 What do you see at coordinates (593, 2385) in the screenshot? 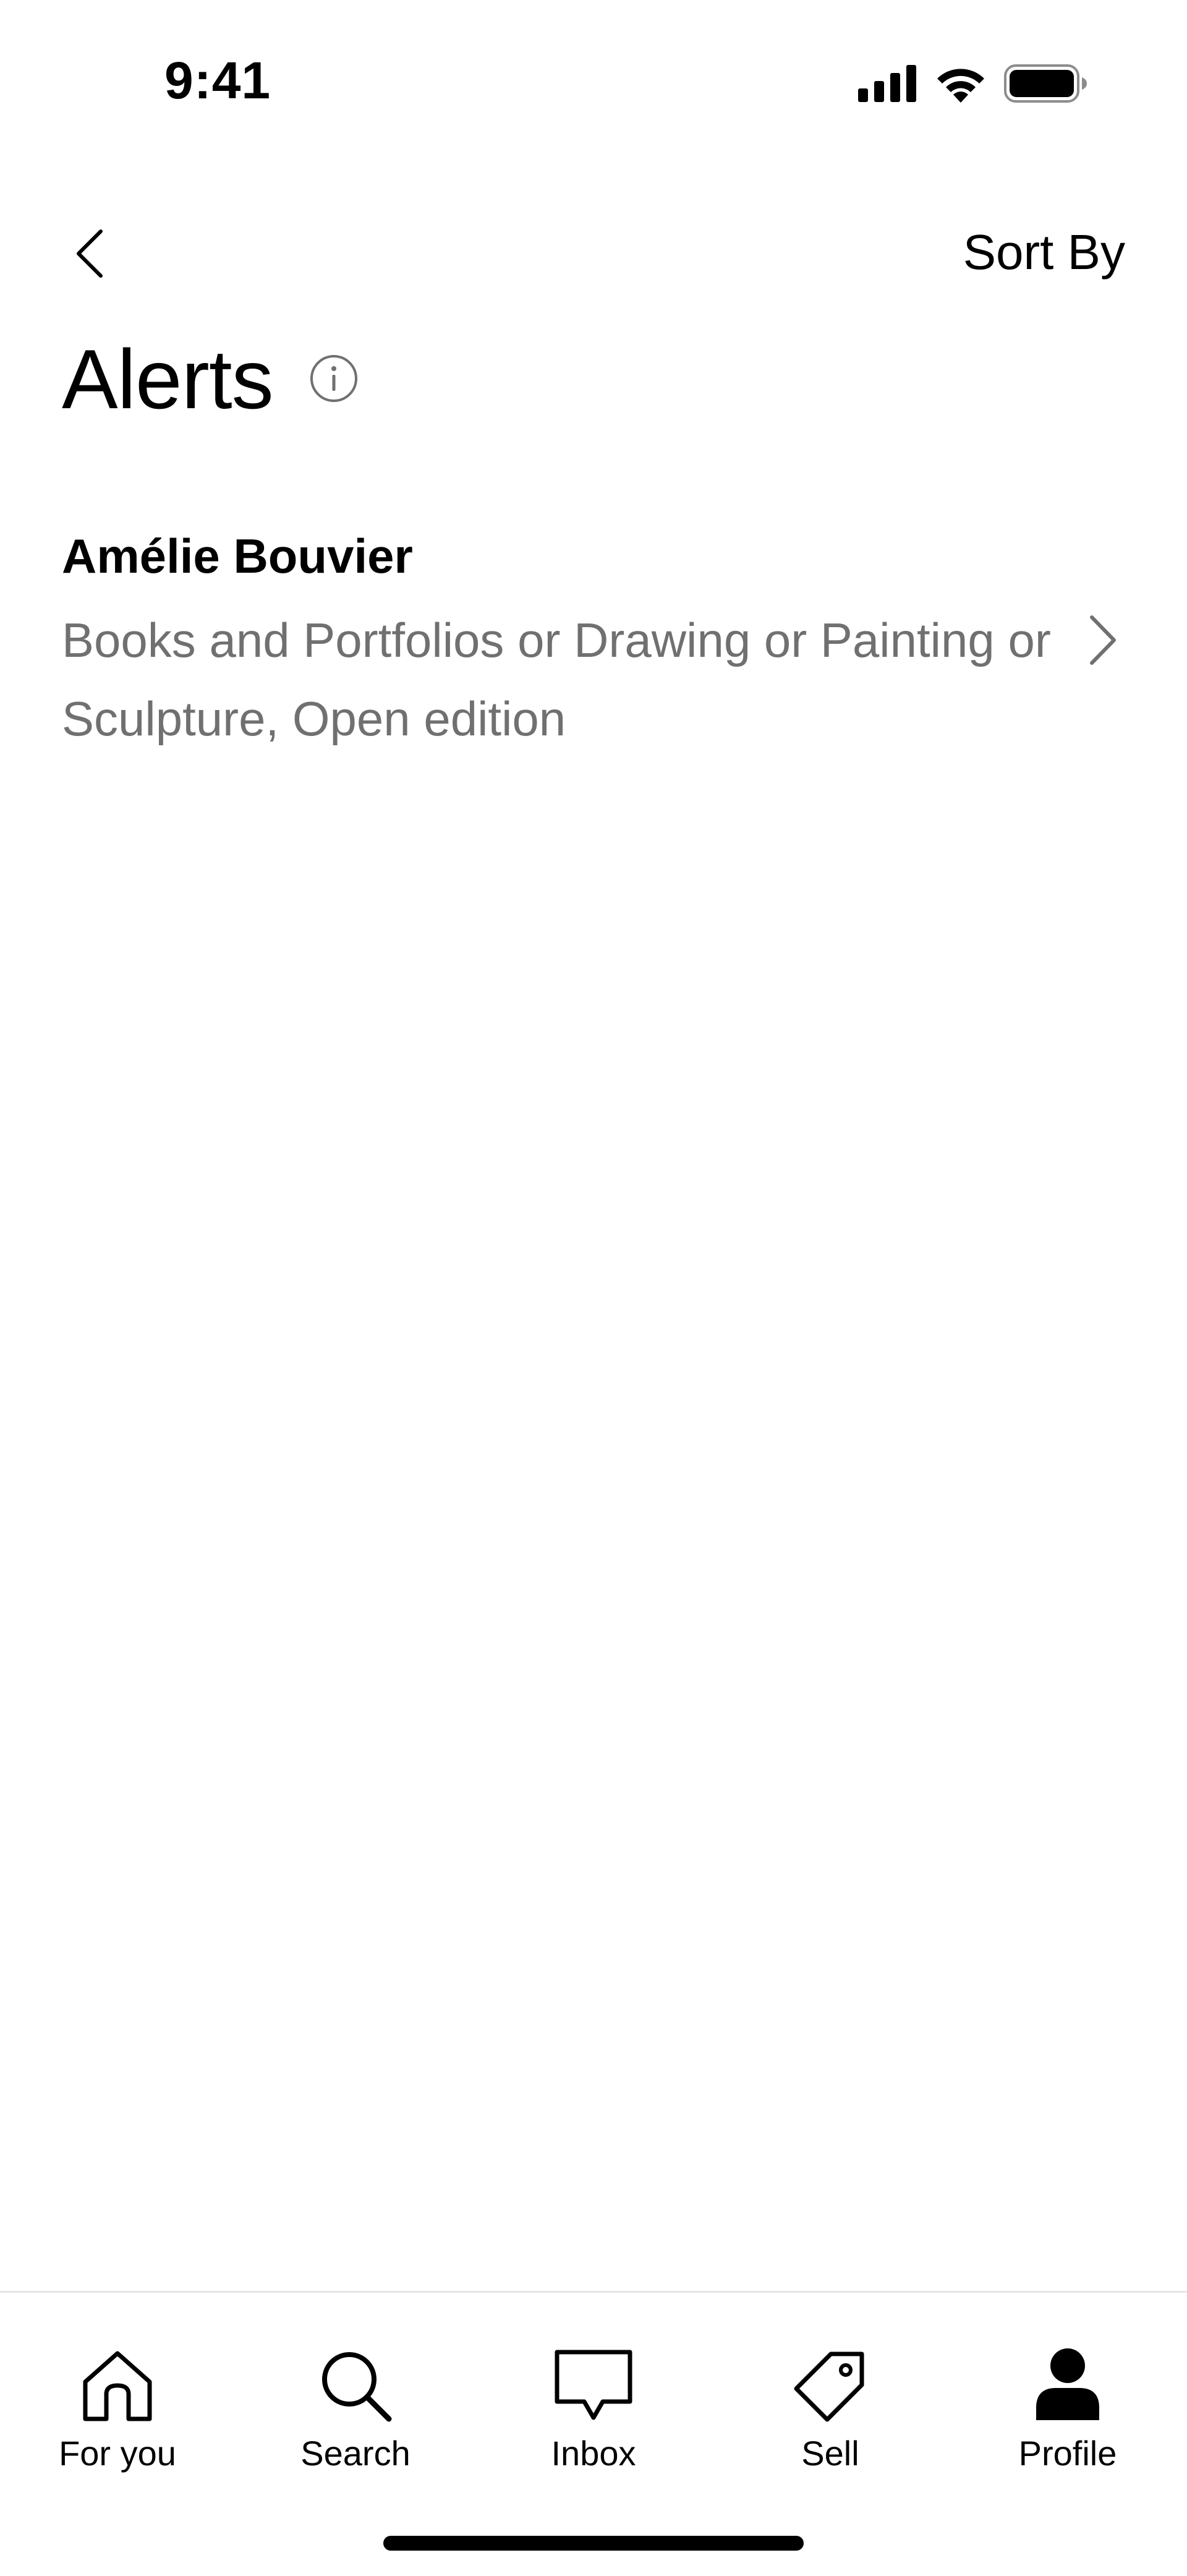
I see `chat-bubble-icon` at bounding box center [593, 2385].